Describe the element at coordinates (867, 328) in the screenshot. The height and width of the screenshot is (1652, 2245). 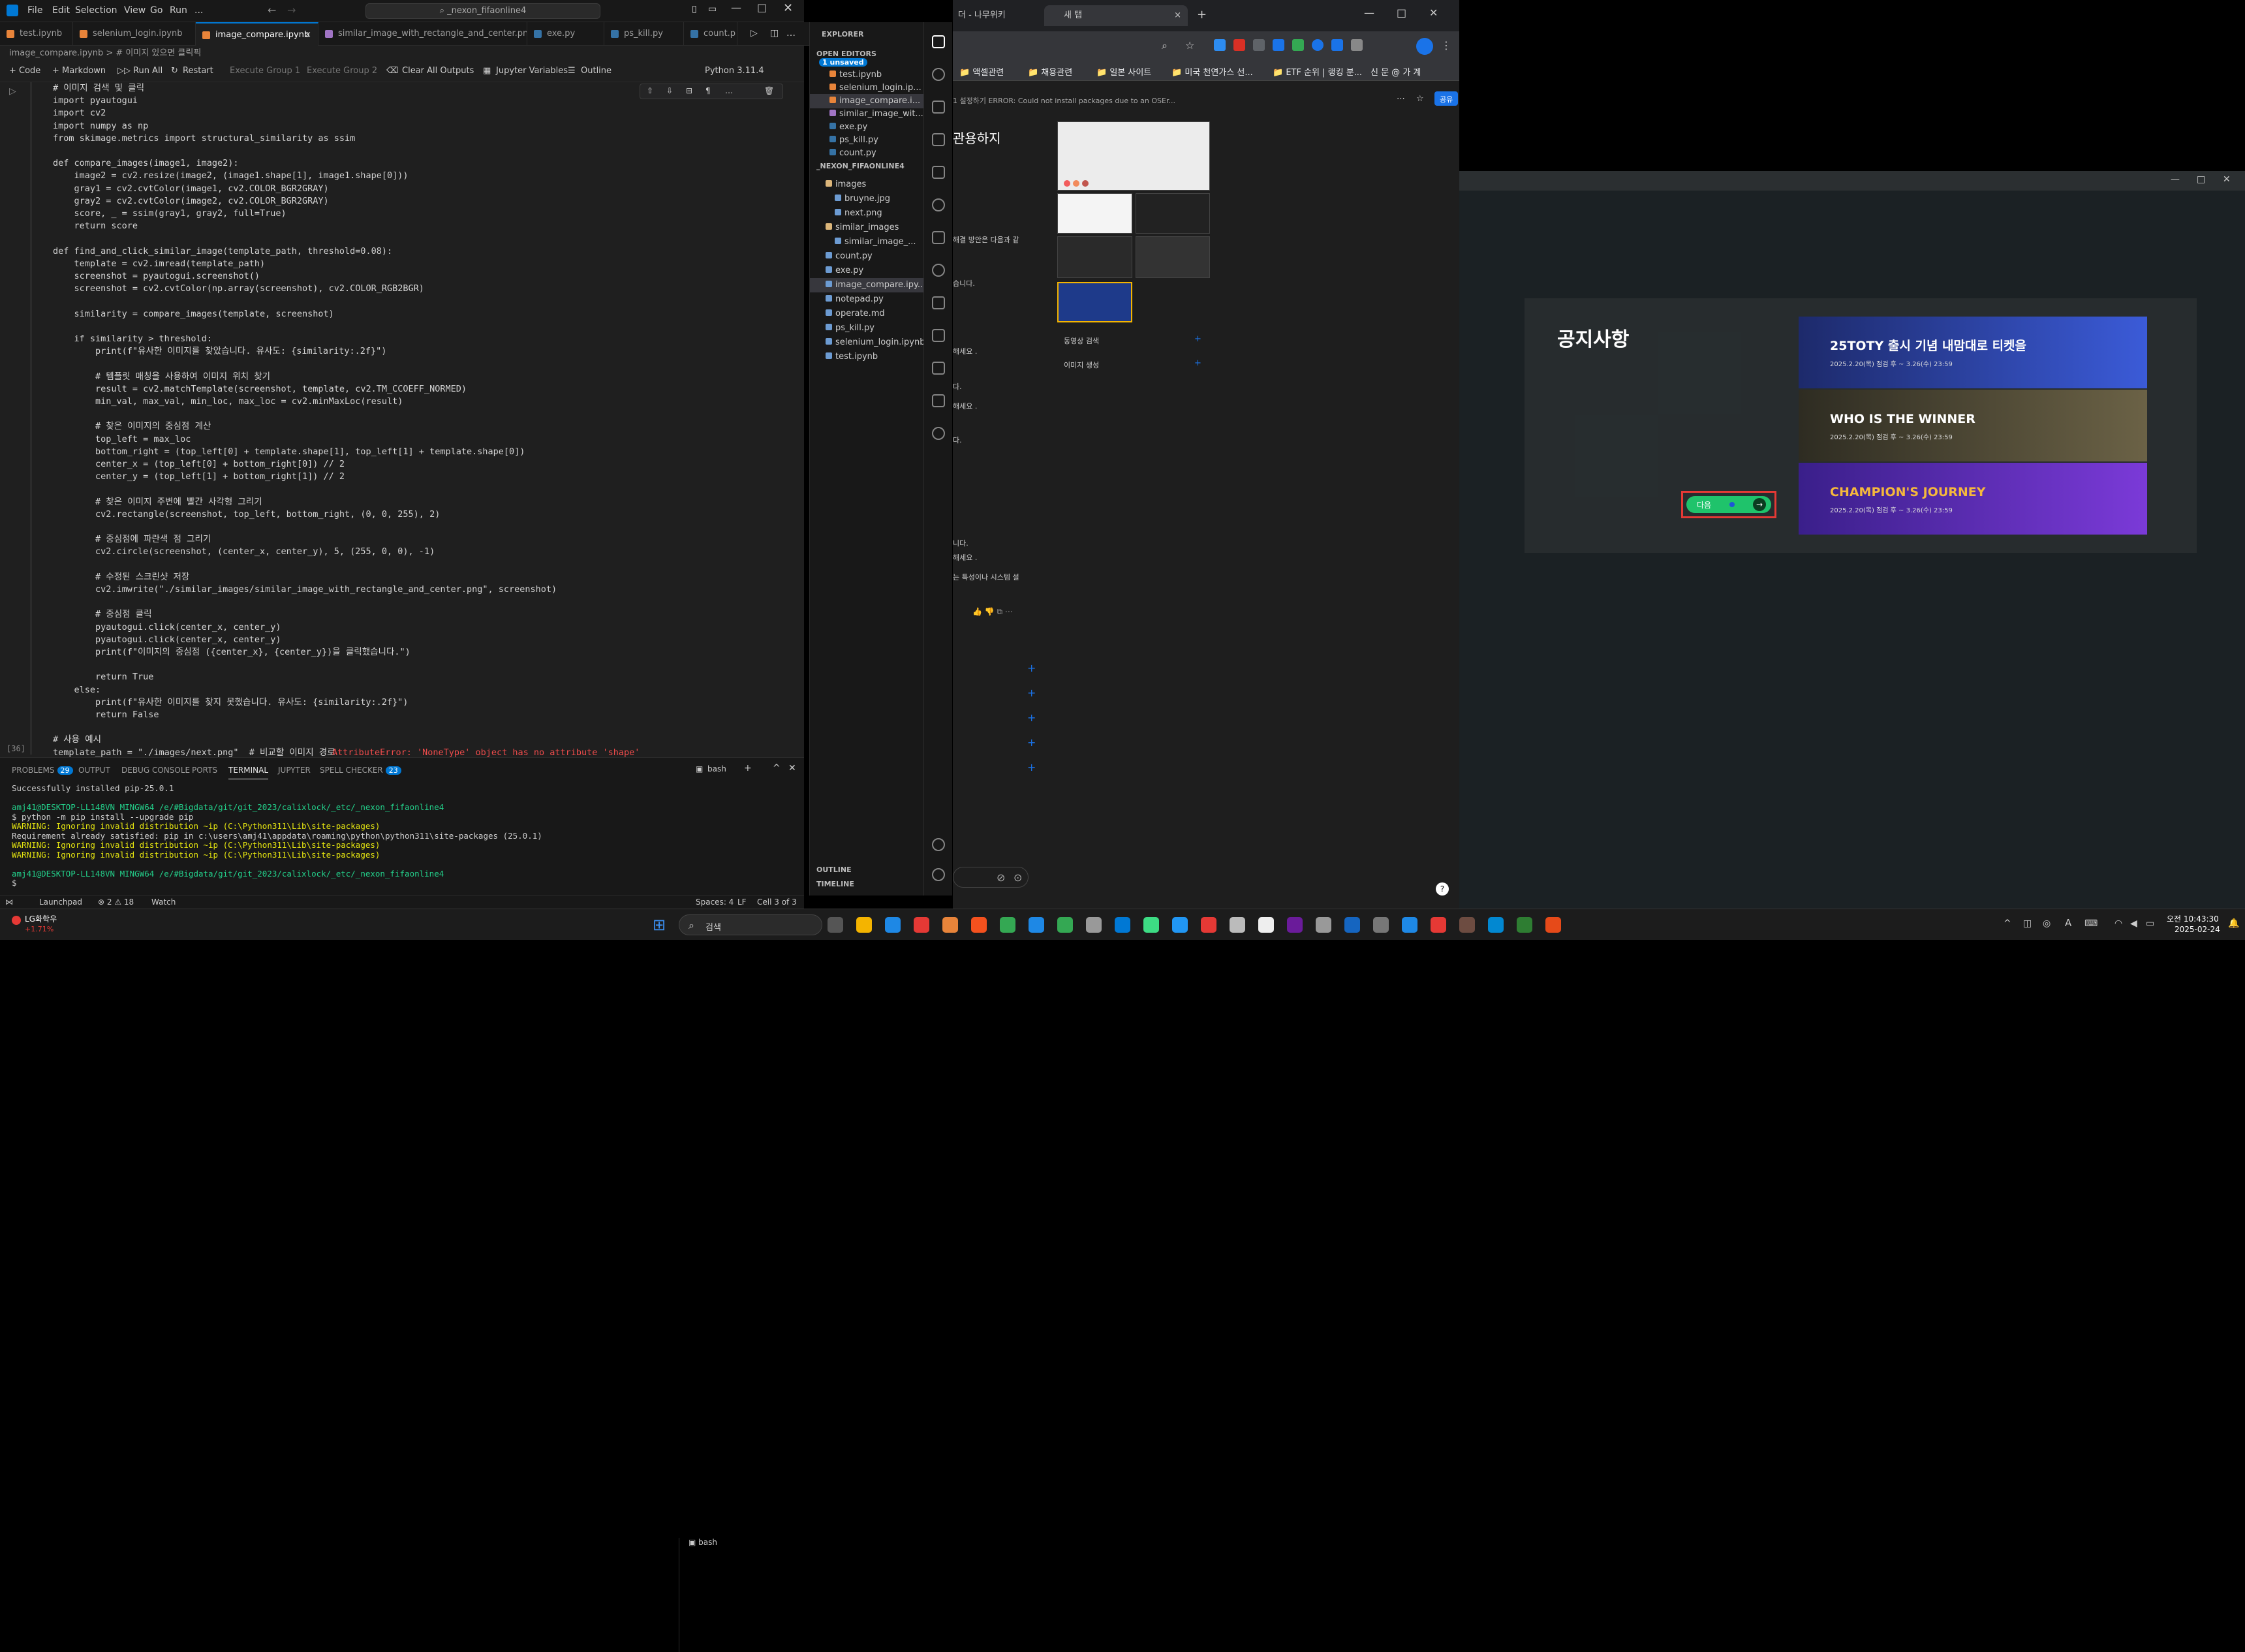
I see `tree-file: ps_kill.py` at that location.